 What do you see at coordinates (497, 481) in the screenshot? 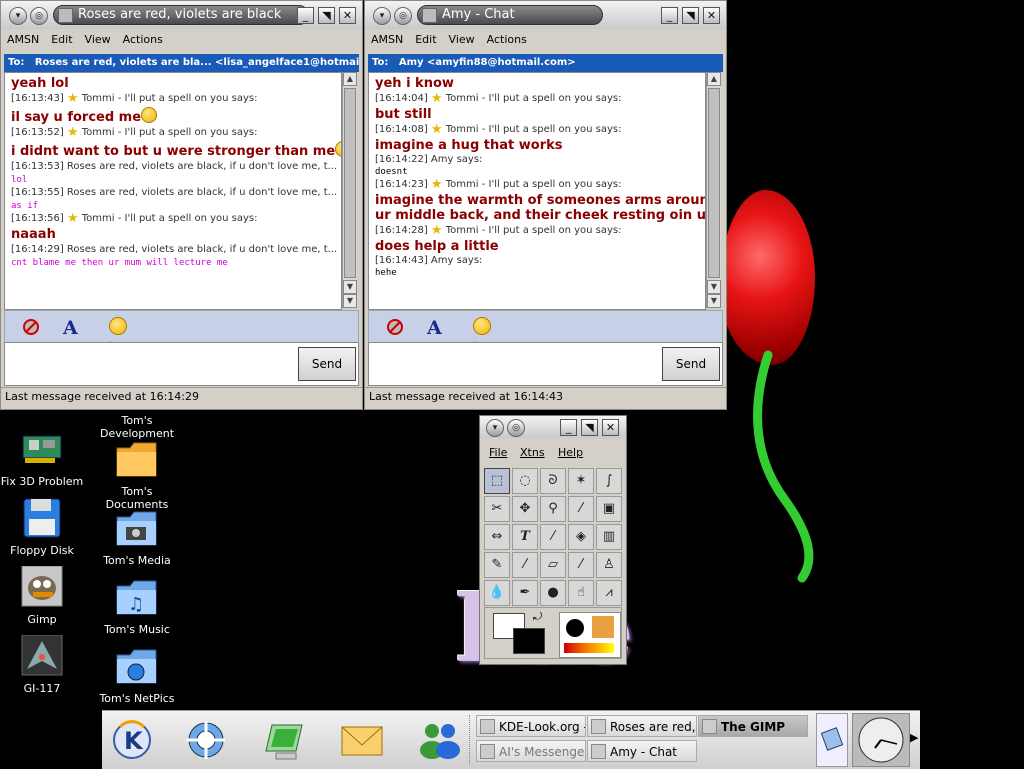
I see `rect-select-icon: ⬚` at bounding box center [497, 481].